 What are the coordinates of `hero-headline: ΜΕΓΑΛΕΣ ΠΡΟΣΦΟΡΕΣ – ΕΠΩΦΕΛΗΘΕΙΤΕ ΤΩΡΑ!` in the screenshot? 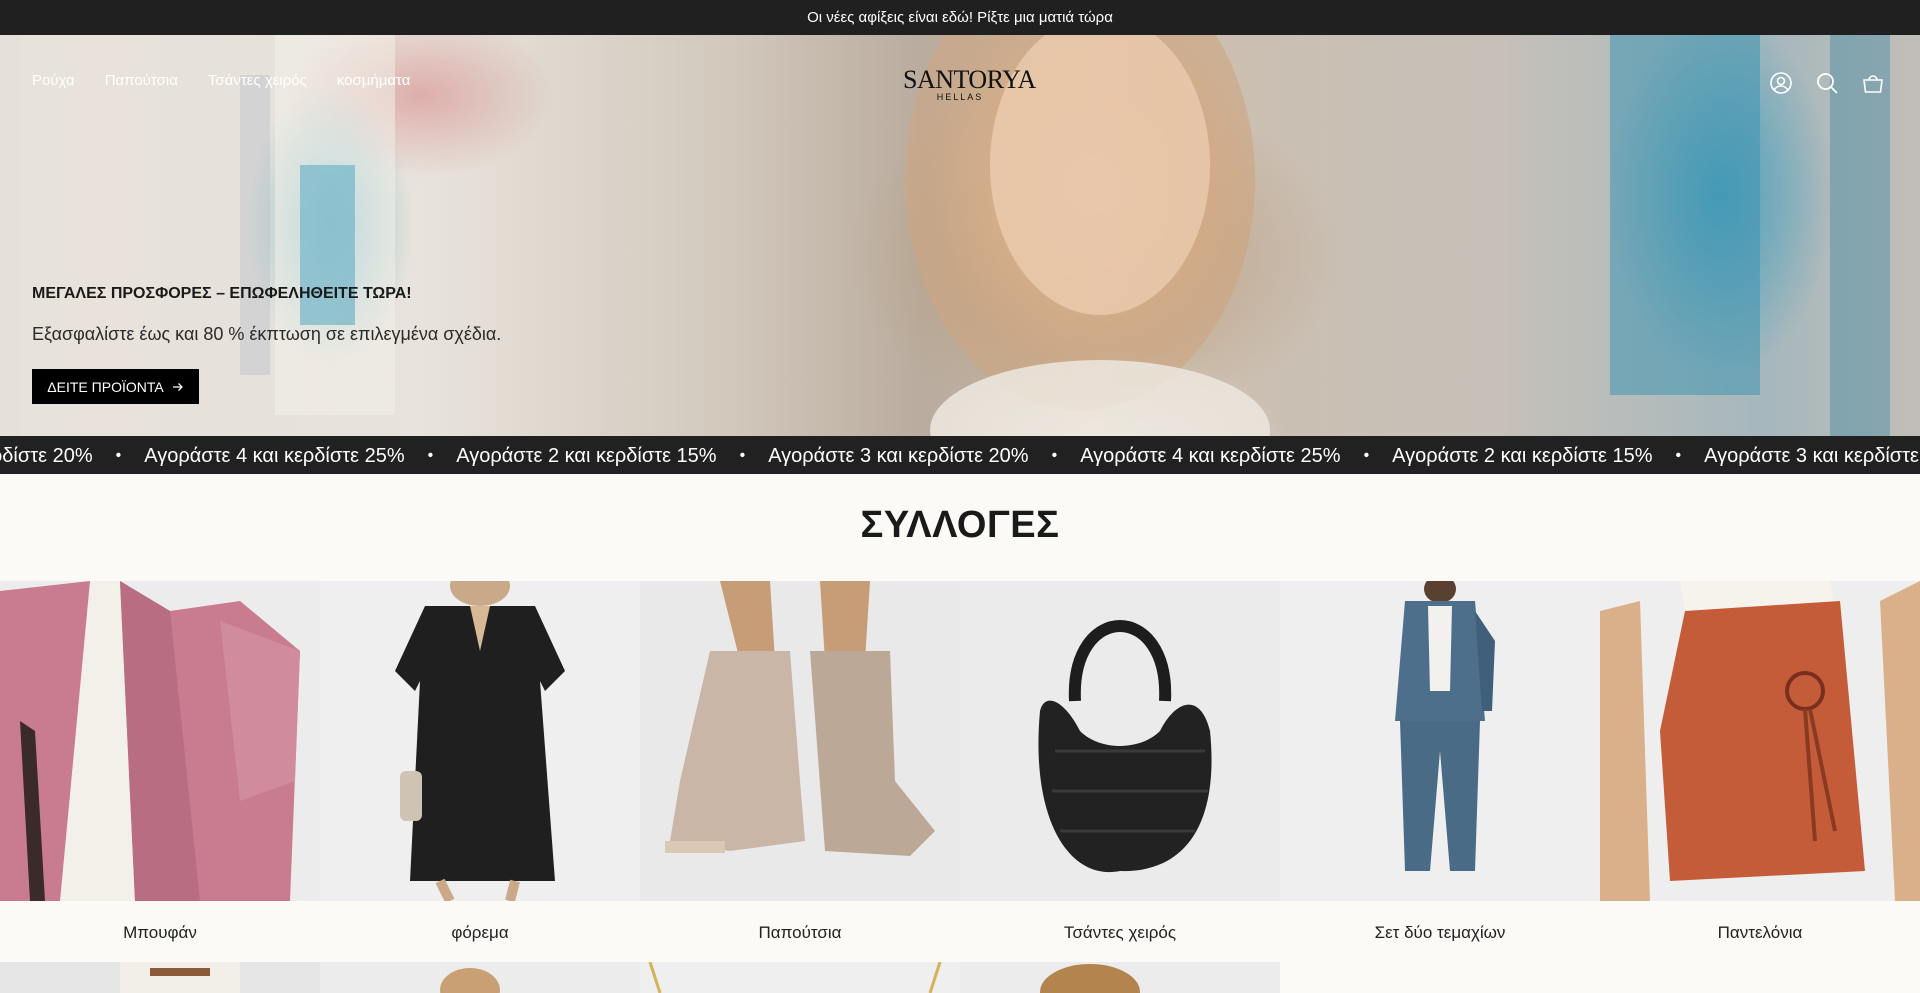 It's located at (222, 293).